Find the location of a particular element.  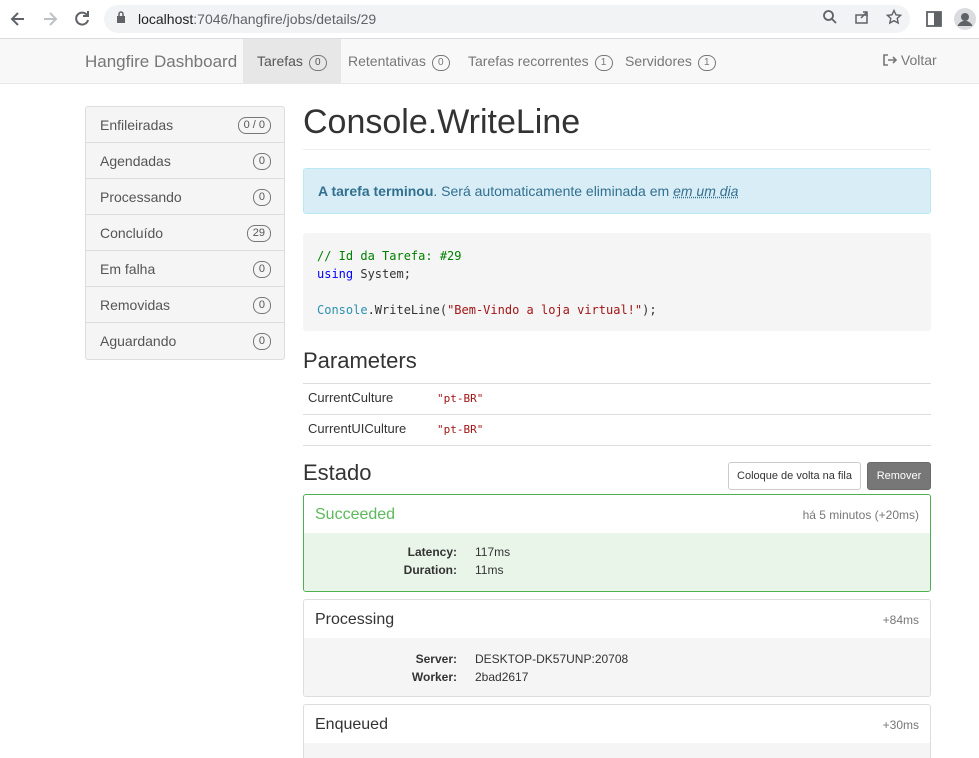

nav-label: Tarefas recorrentes is located at coordinates (528, 61).